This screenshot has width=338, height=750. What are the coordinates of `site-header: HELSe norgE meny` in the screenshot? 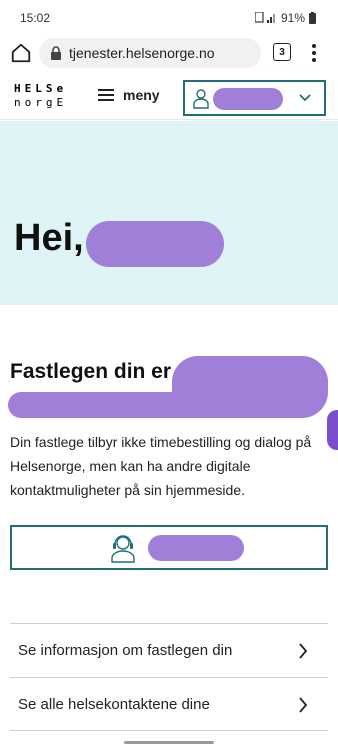 It's located at (169, 96).